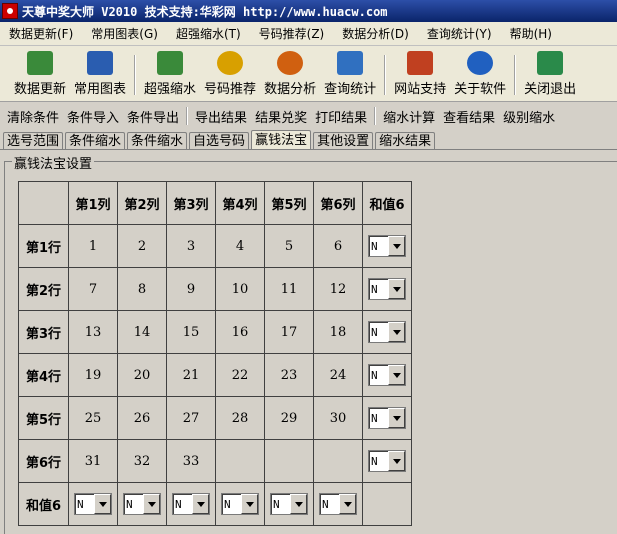 The width and height of the screenshot is (617, 534). I want to click on charts-button: 常用图表, so click(100, 75).